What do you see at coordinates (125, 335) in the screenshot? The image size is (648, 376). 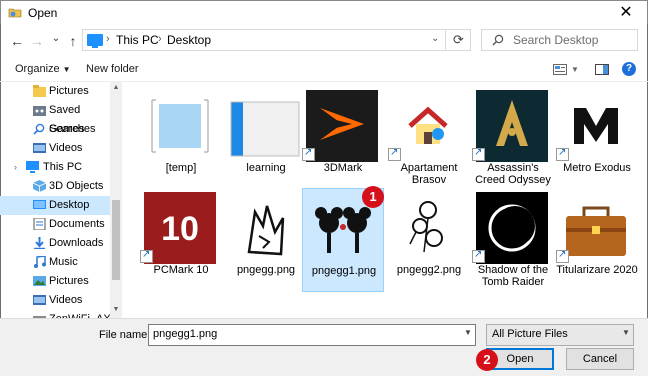 I see `filename-label: File name:` at bounding box center [125, 335].